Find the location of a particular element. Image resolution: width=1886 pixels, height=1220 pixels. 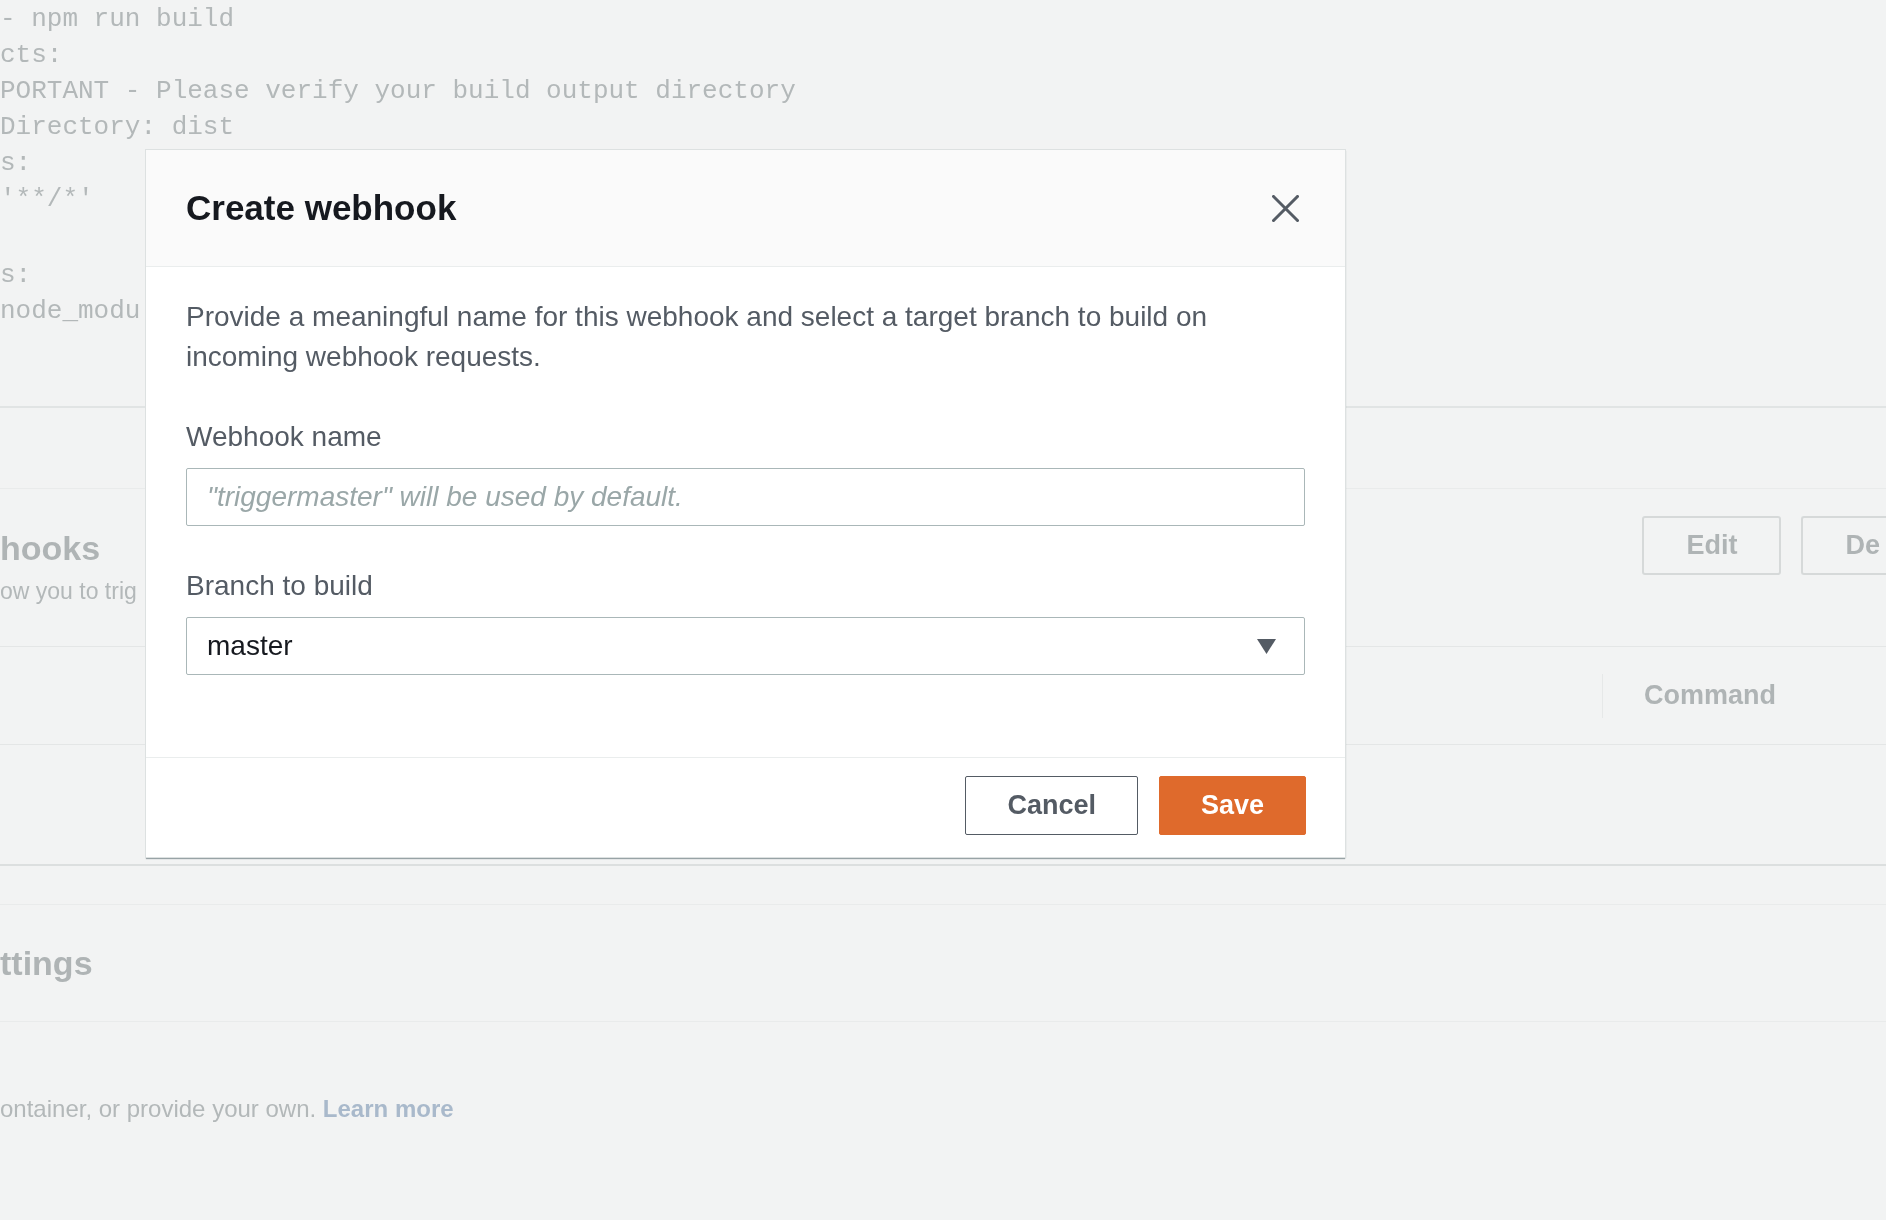

dialog-description: Provide a meaningful name for this webhook and select a target branch to build on incoming webhook requests. is located at coordinates (697, 337).